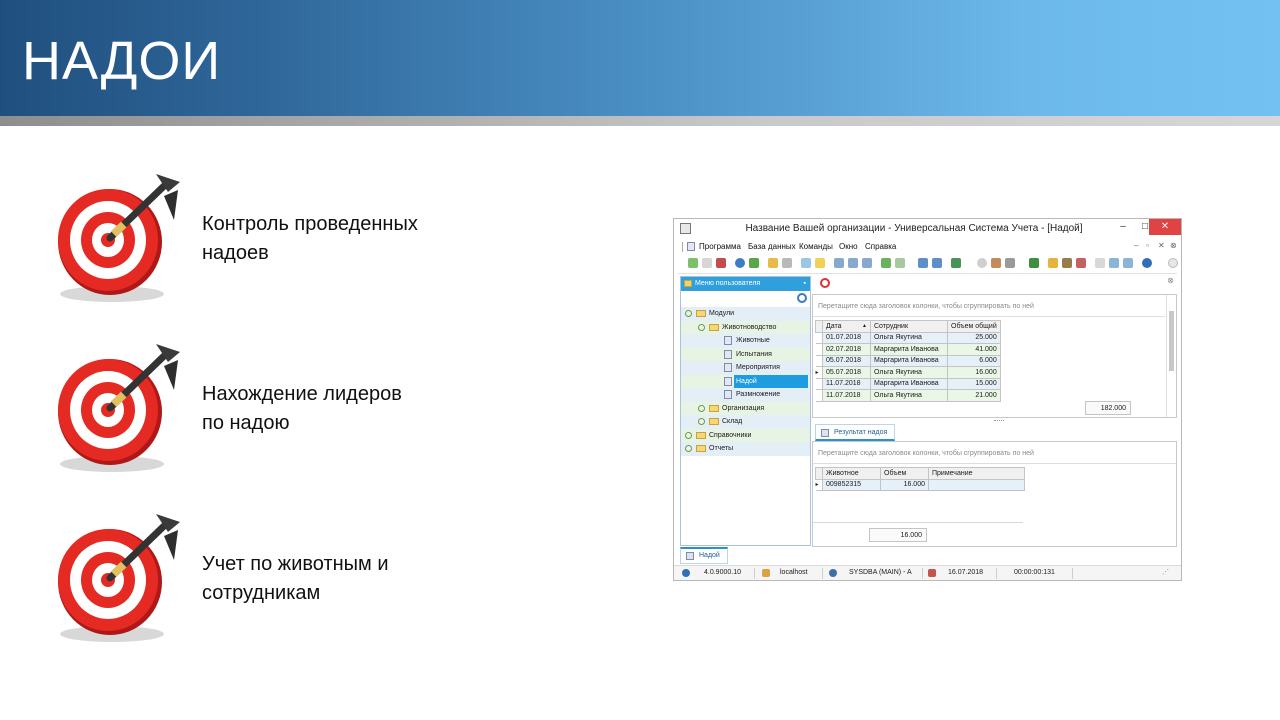 Image resolution: width=1280 pixels, height=720 pixels. What do you see at coordinates (1081, 263) in the screenshot?
I see `logout-icon` at bounding box center [1081, 263].